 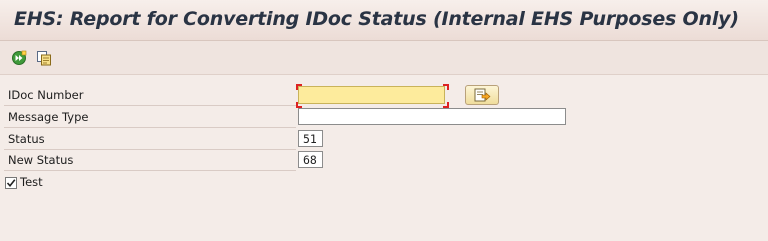 What do you see at coordinates (150, 161) in the screenshot?
I see `new-status-row: New Status` at bounding box center [150, 161].